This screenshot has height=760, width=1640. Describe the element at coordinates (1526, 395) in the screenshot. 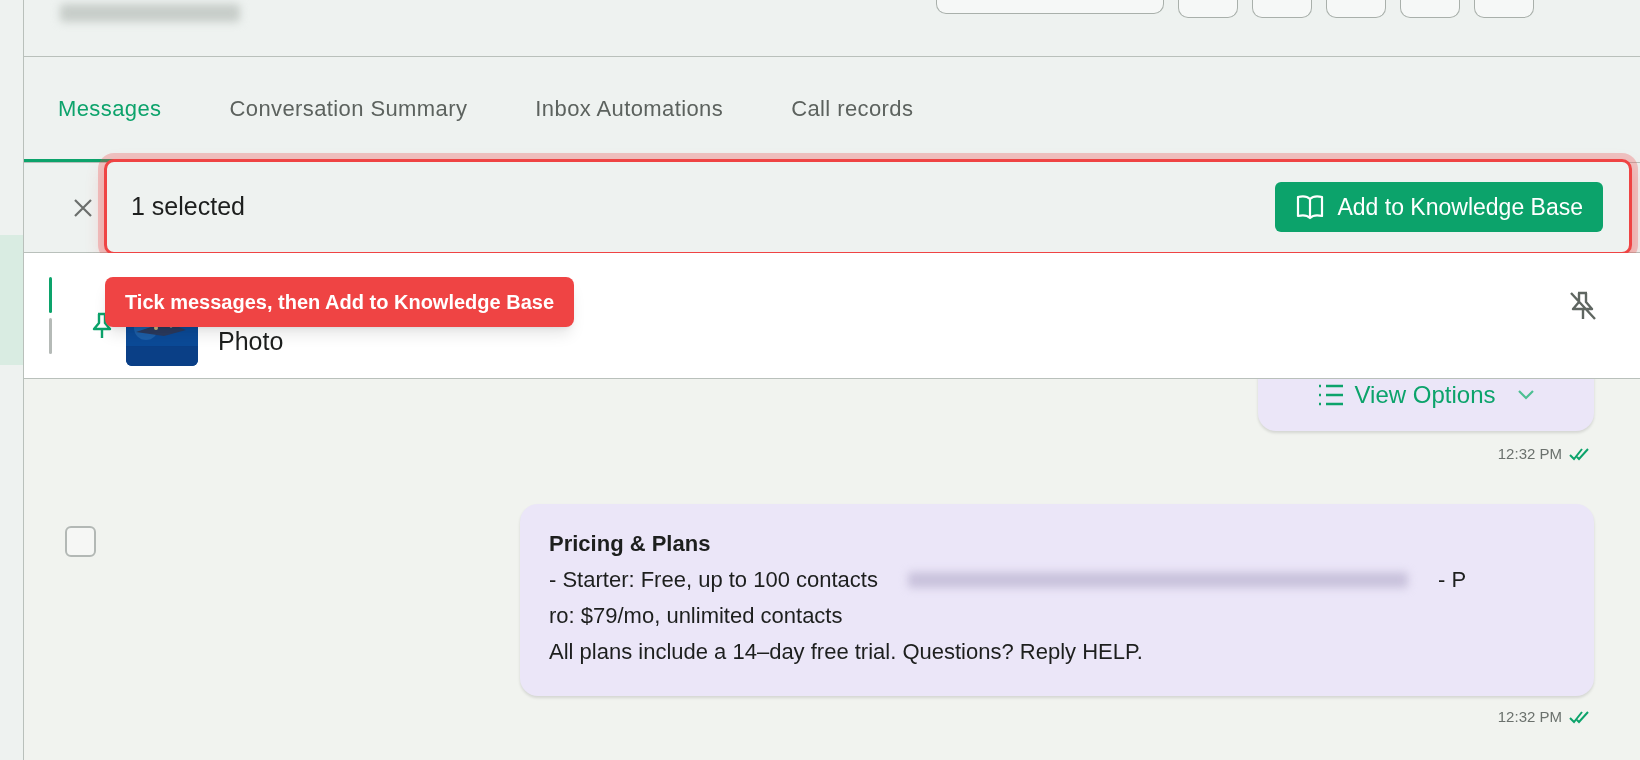

I see `chevron-down-icon` at that location.